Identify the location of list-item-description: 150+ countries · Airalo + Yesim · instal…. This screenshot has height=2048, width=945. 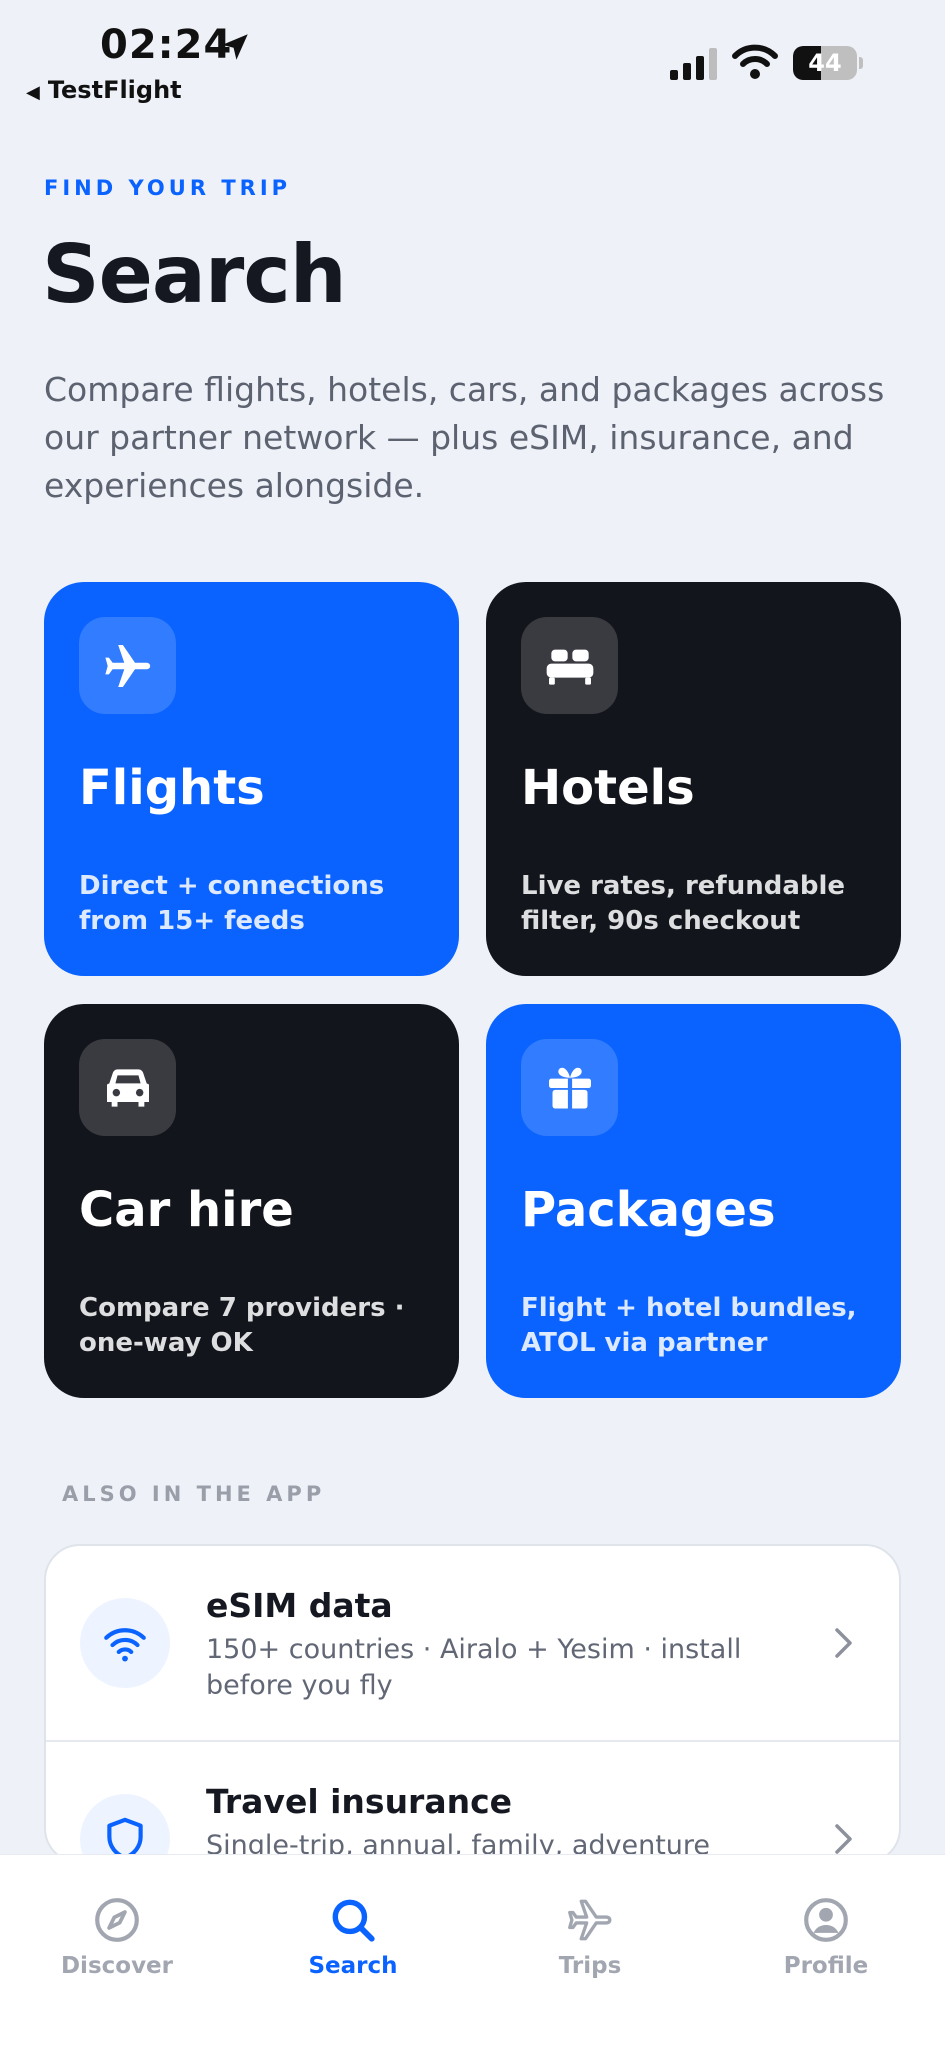
(474, 1667).